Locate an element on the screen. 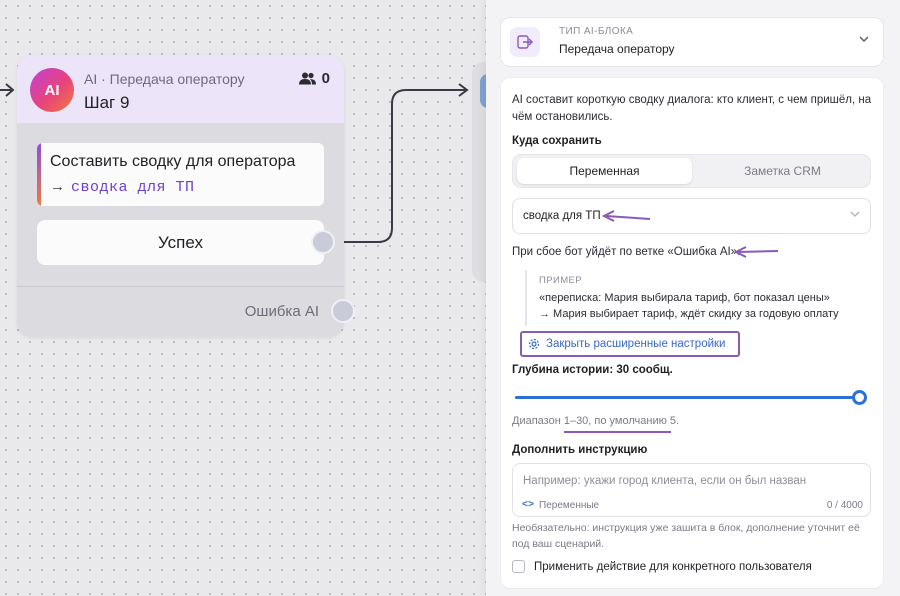 The height and width of the screenshot is (596, 900). char-counter: 0 / 4000 is located at coordinates (844, 505).